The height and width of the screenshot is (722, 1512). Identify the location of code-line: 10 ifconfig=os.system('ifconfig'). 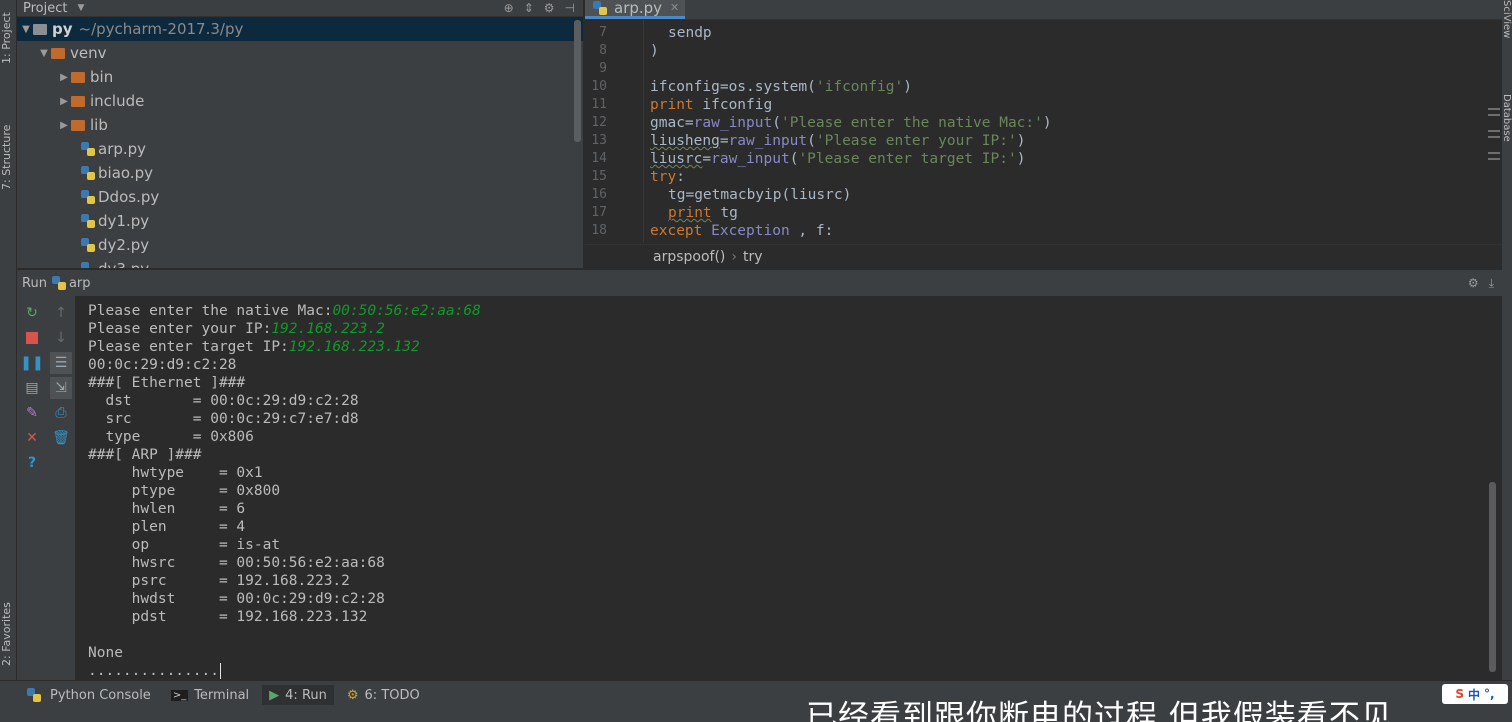
(748, 87).